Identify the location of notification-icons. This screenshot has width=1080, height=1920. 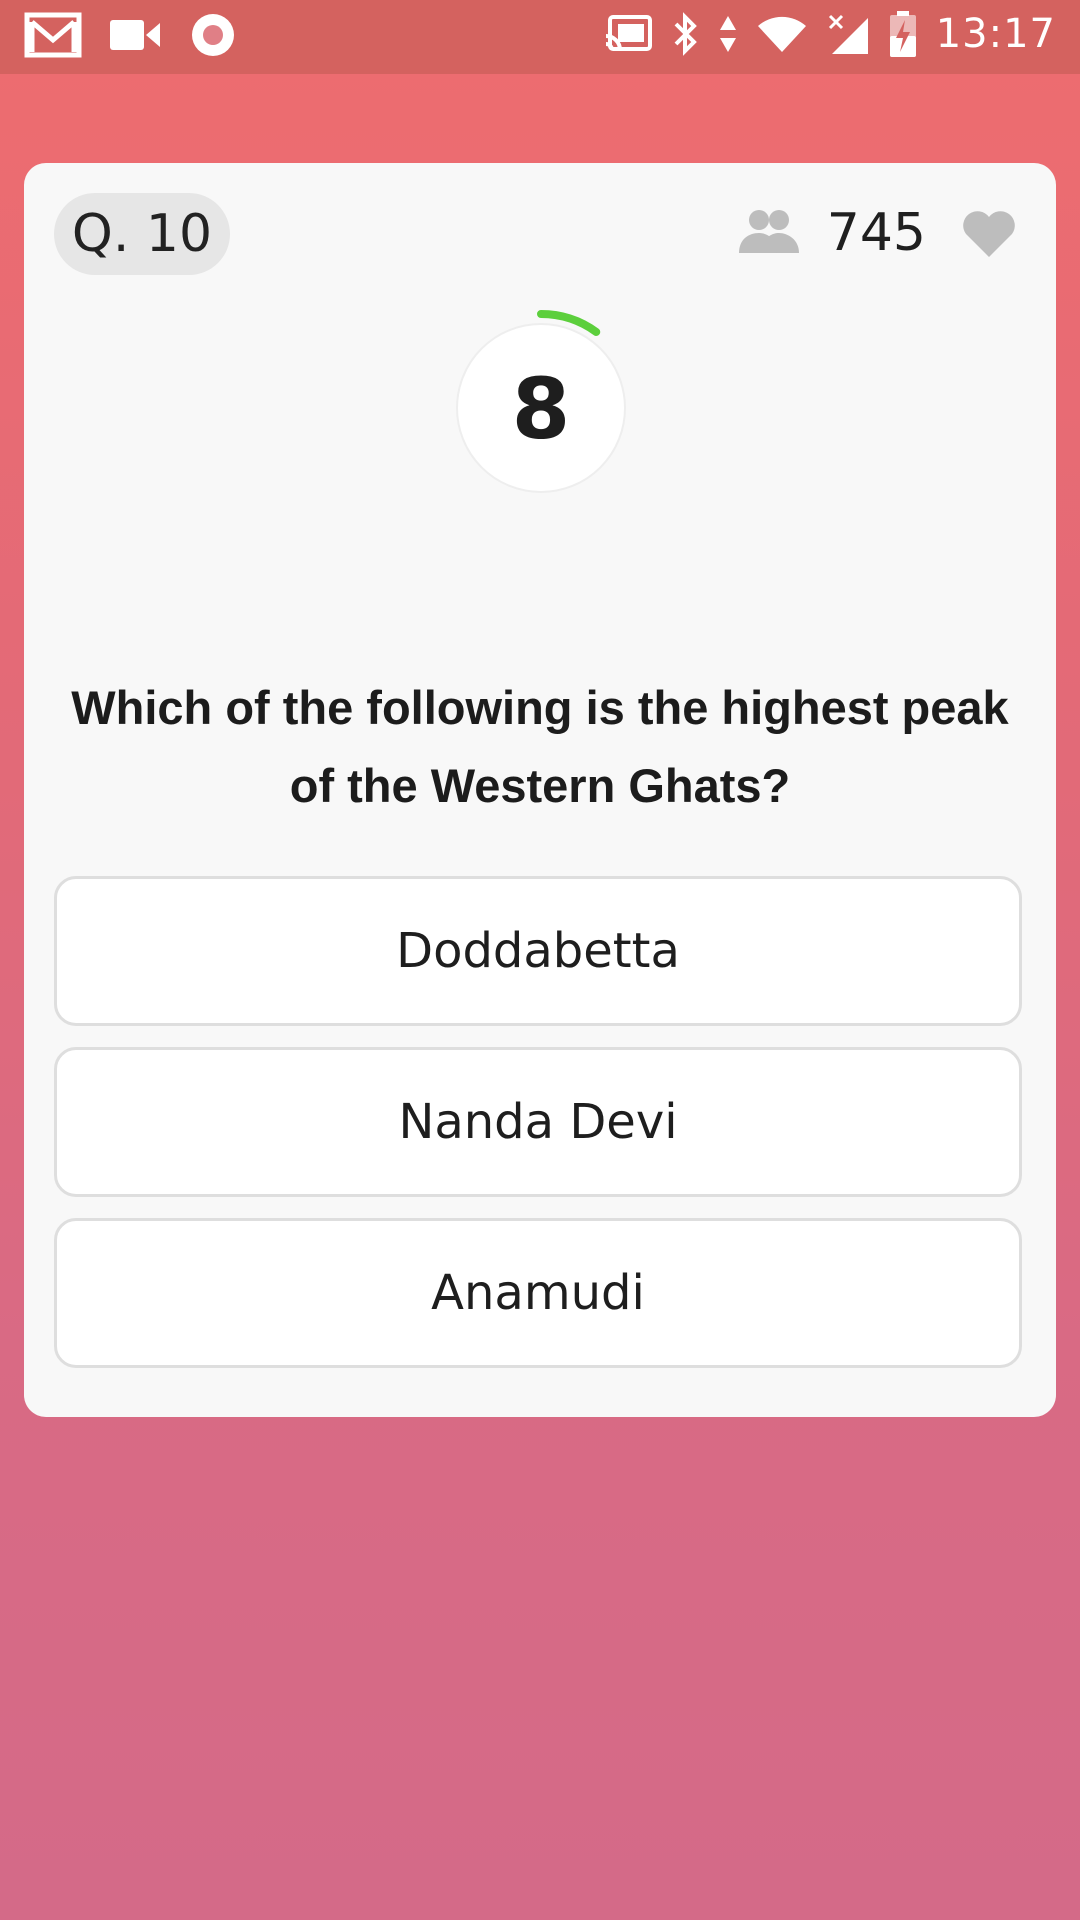
(130, 35).